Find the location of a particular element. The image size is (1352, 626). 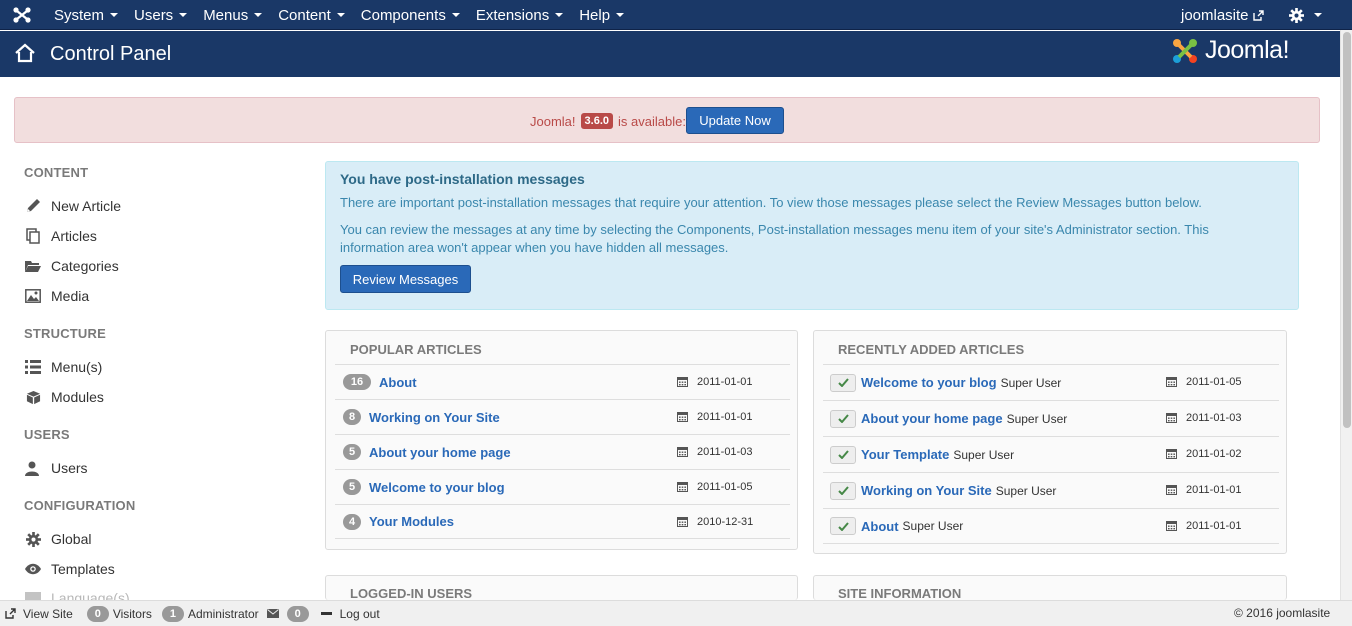

view-site-link: View Site is located at coordinates (39, 614).